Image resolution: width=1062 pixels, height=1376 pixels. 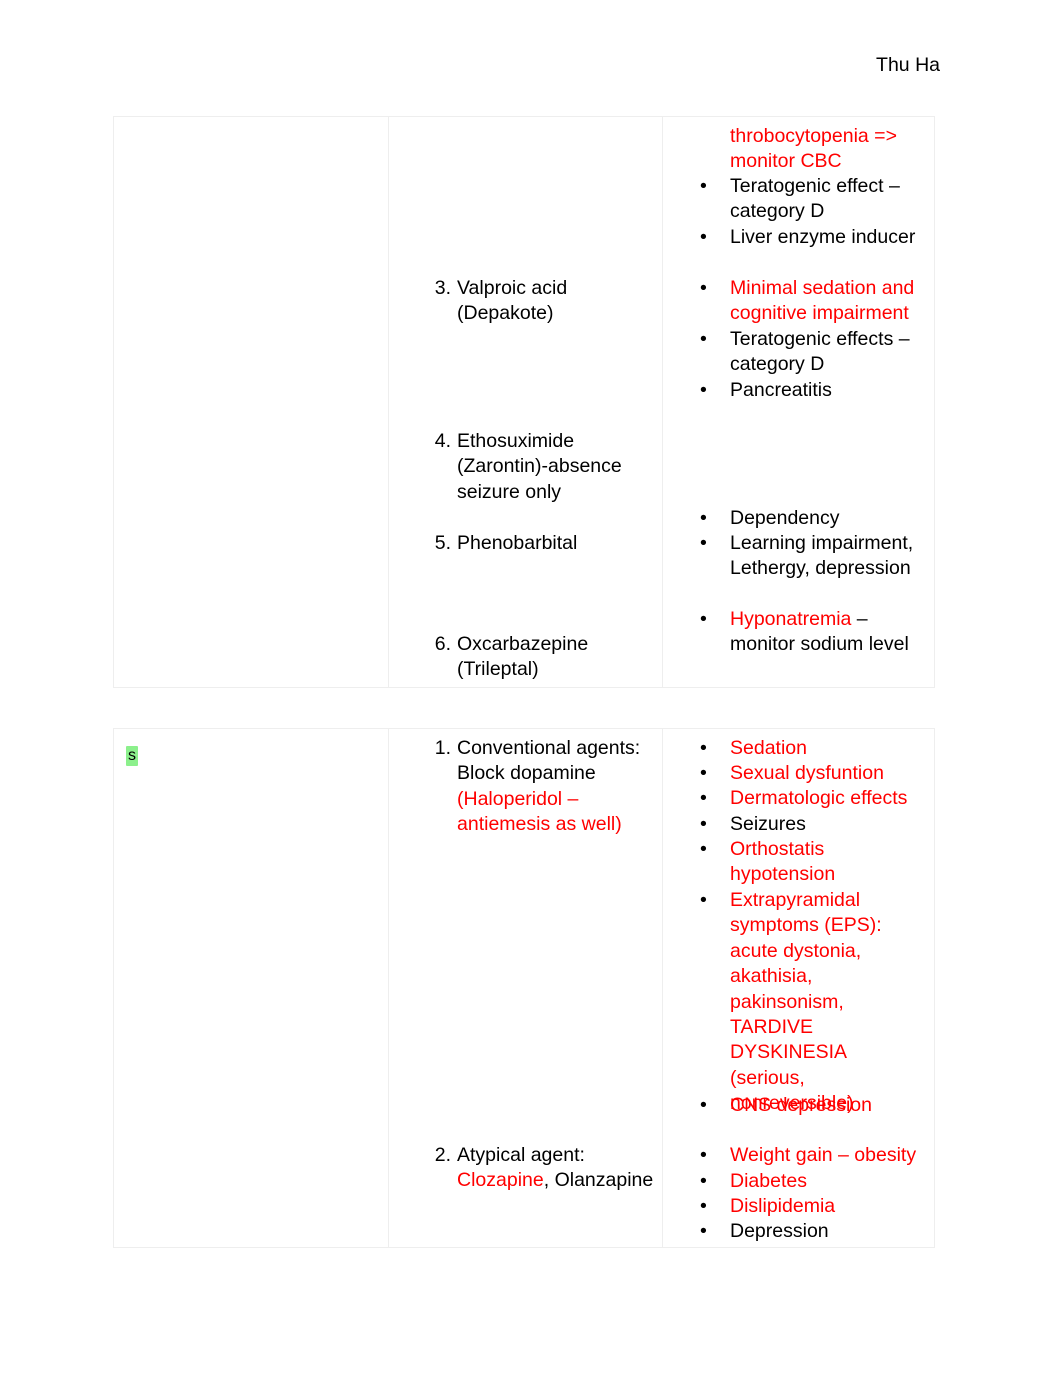 What do you see at coordinates (815, 186) in the screenshot?
I see `effect-line: Teratogenic effect –` at bounding box center [815, 186].